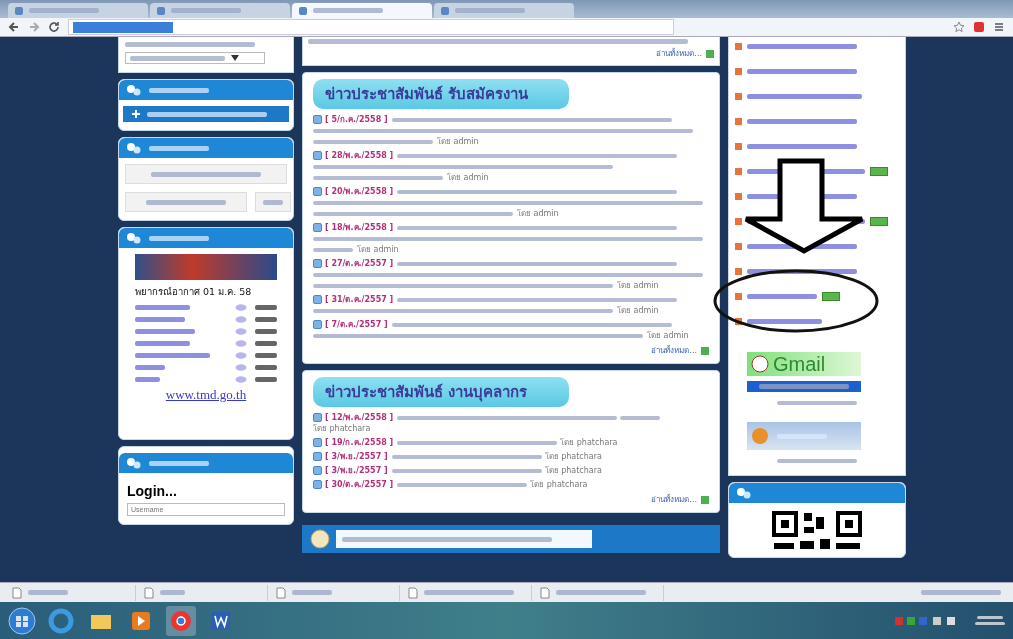  I want to click on star-icon, so click(959, 27).